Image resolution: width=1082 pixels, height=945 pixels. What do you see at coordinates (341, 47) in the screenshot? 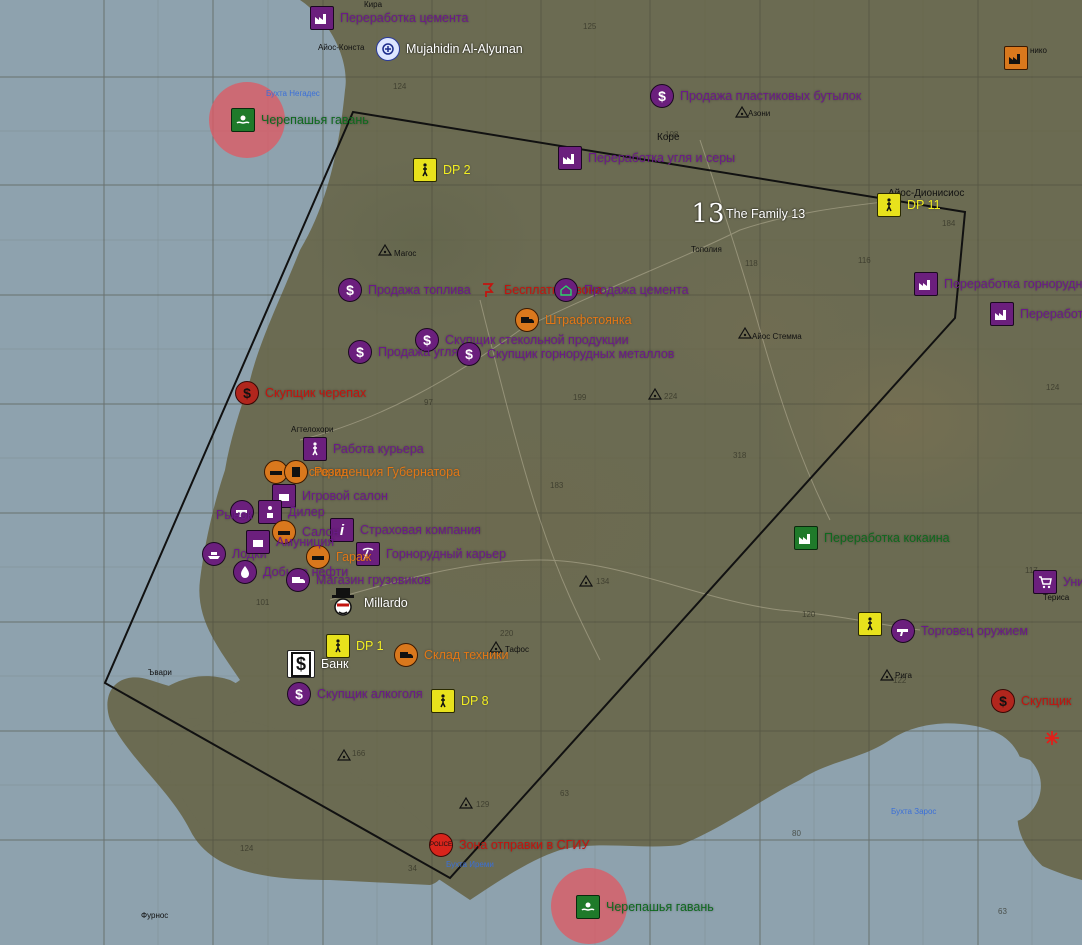
I see `town-label: Айос-Конста` at bounding box center [341, 47].